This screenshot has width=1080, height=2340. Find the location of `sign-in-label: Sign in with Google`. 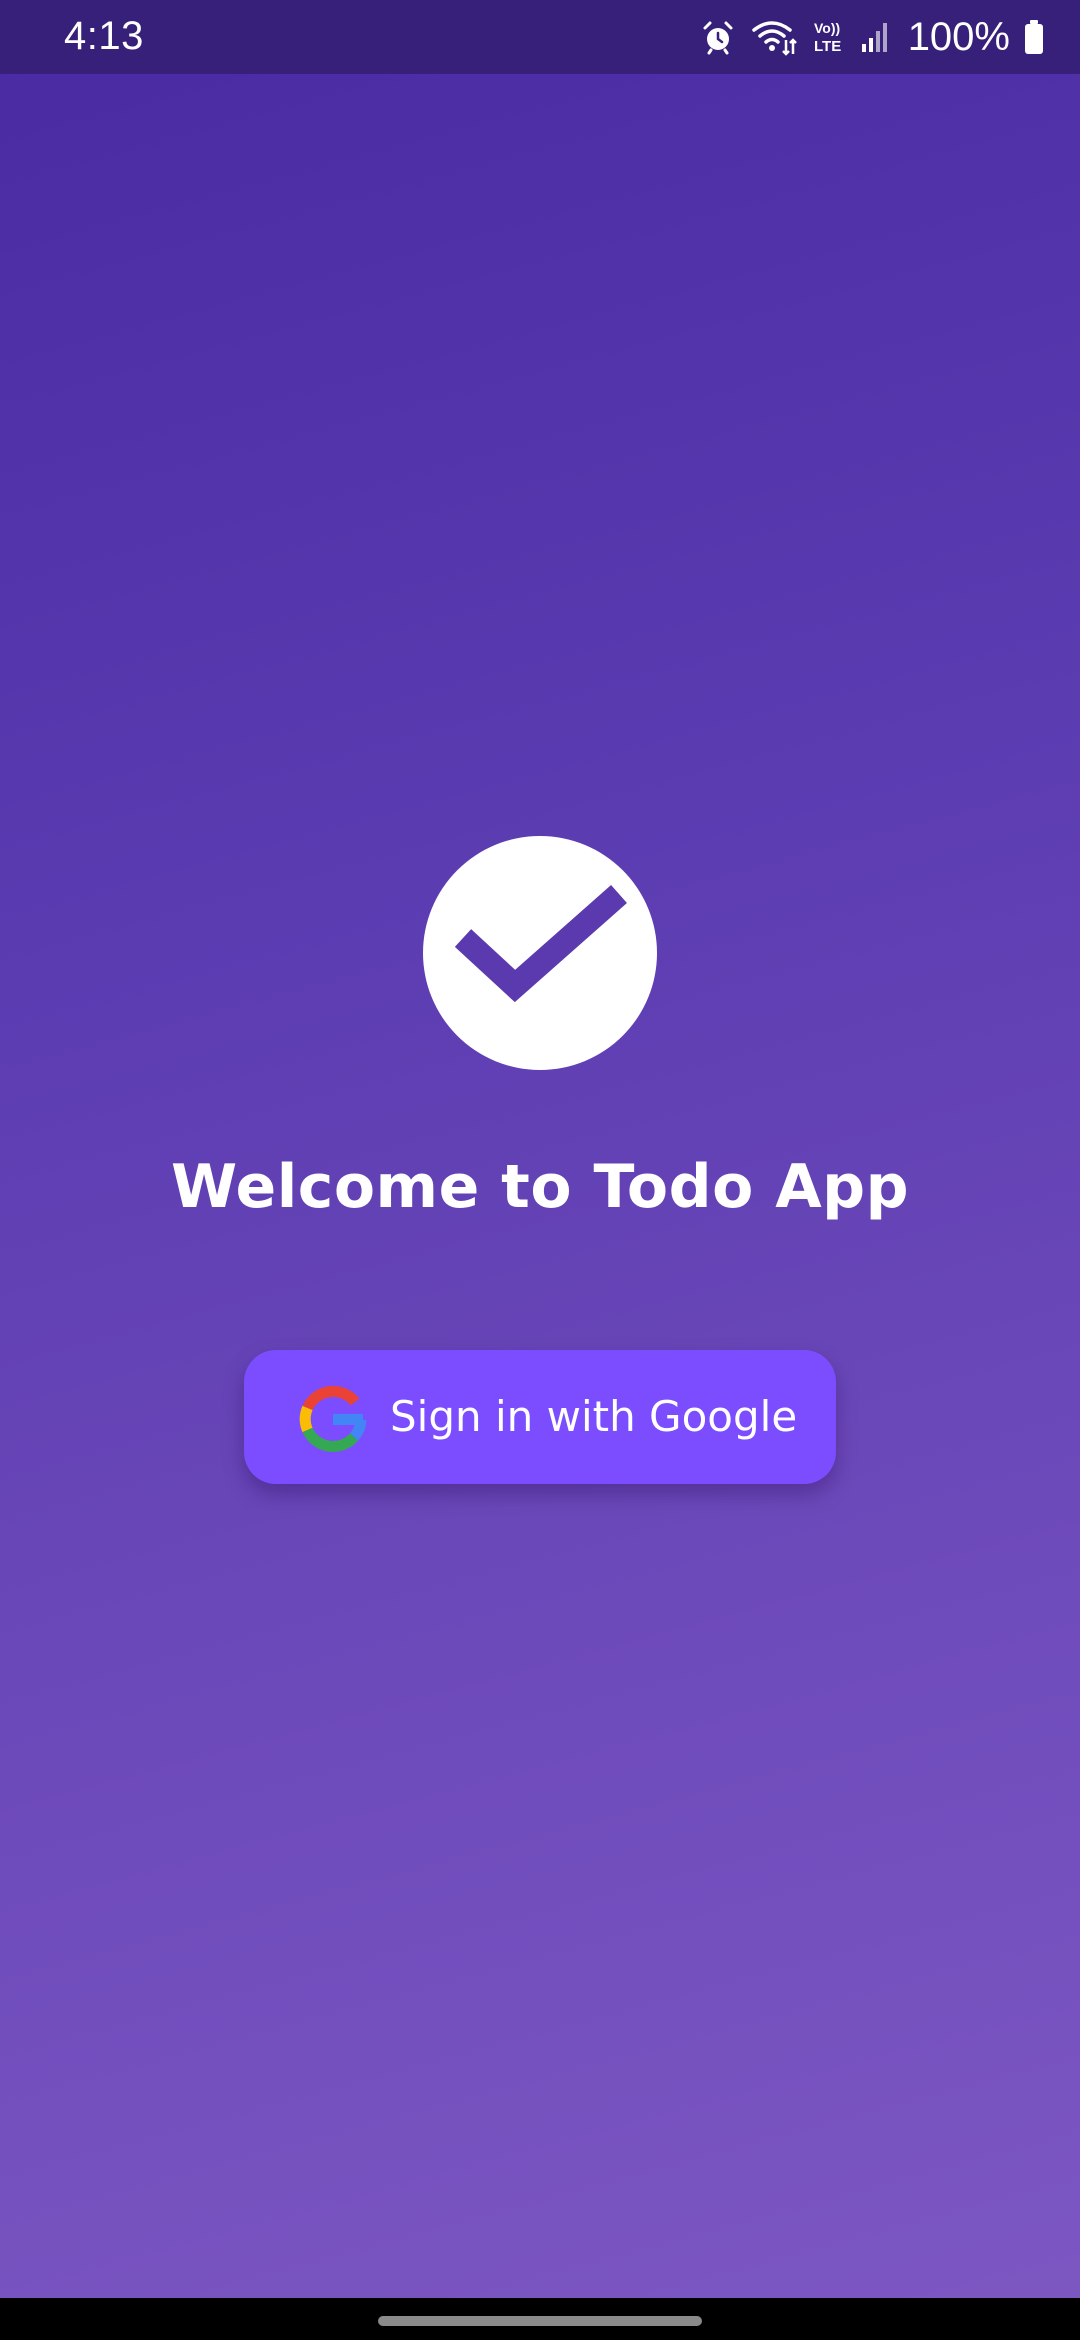

sign-in-label: Sign in with Google is located at coordinates (594, 1416).